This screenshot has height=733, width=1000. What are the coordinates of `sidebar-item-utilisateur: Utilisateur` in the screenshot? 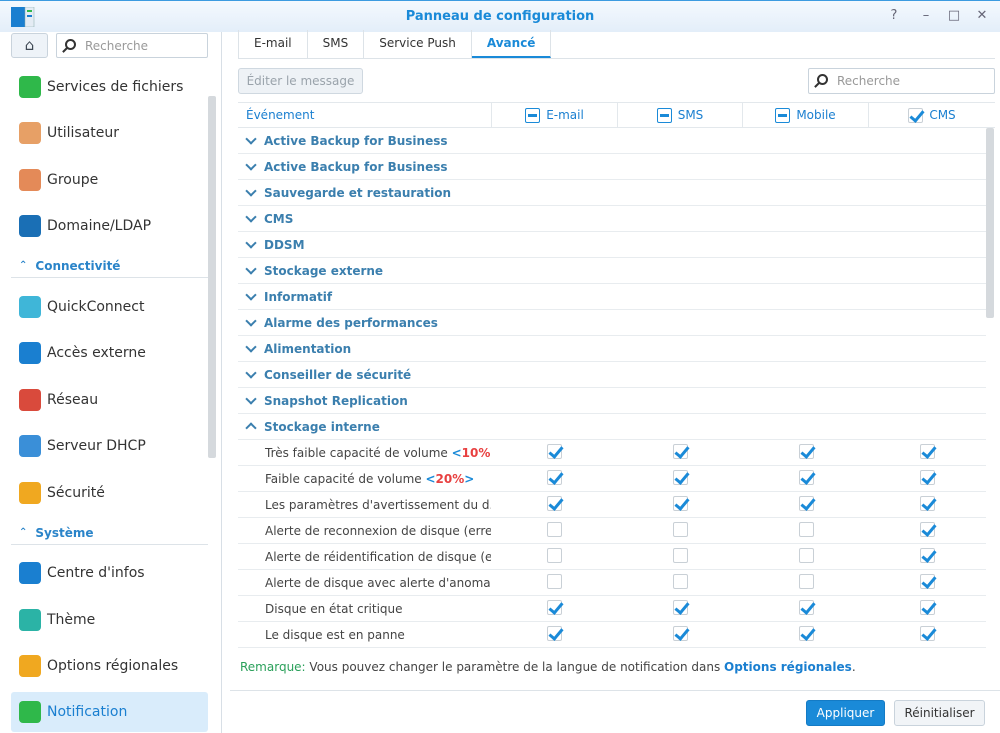 It's located at (109, 133).